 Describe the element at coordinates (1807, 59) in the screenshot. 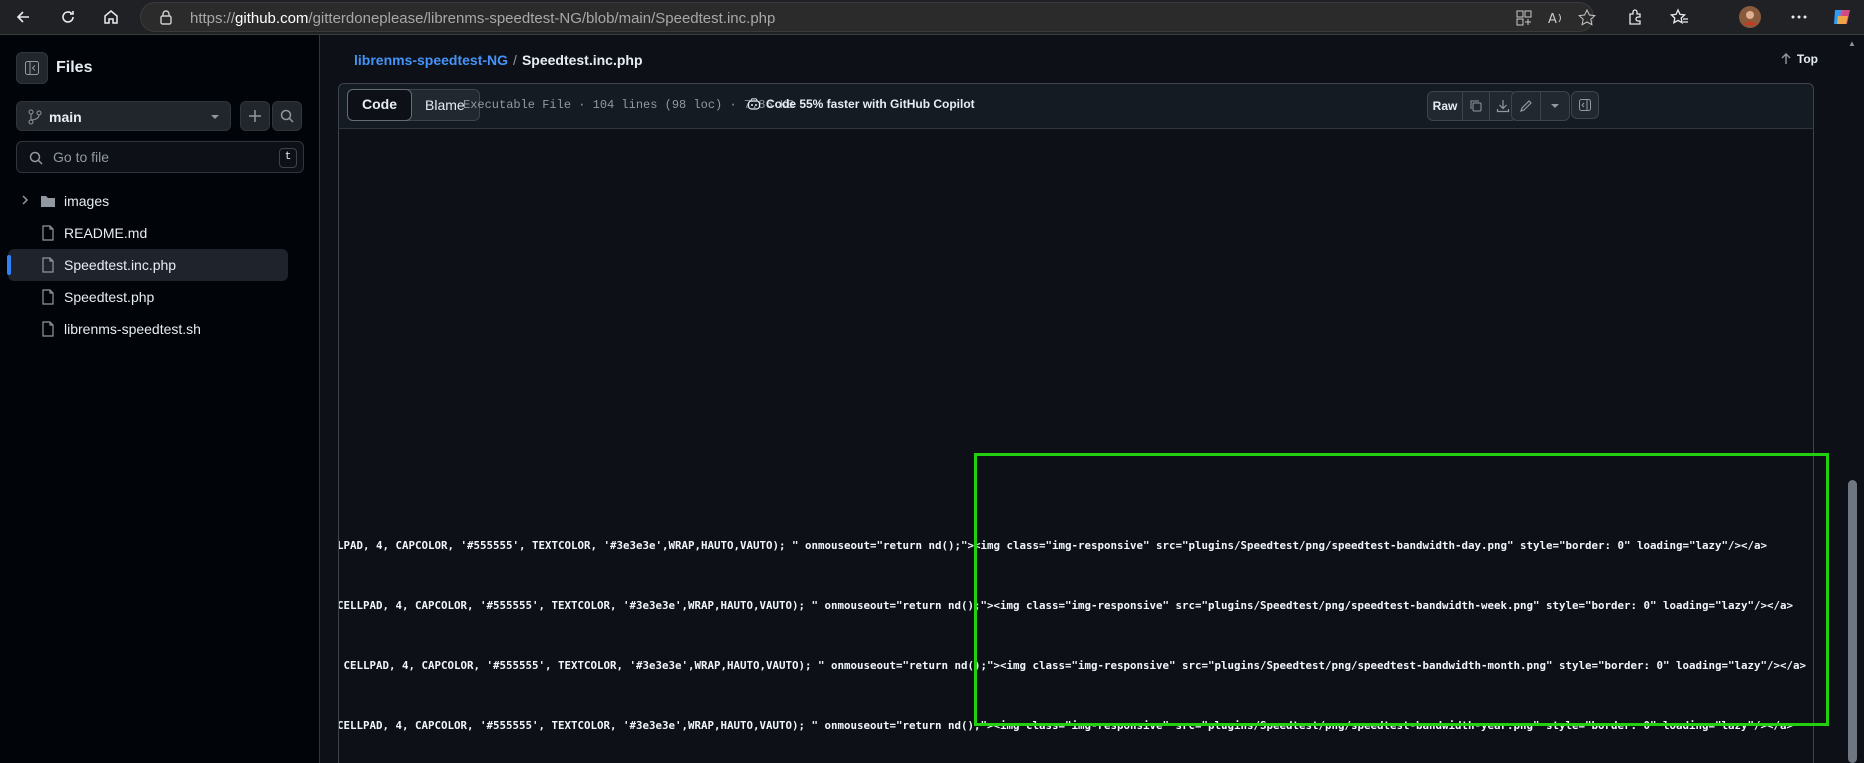

I see `top-button-label: Top` at that location.